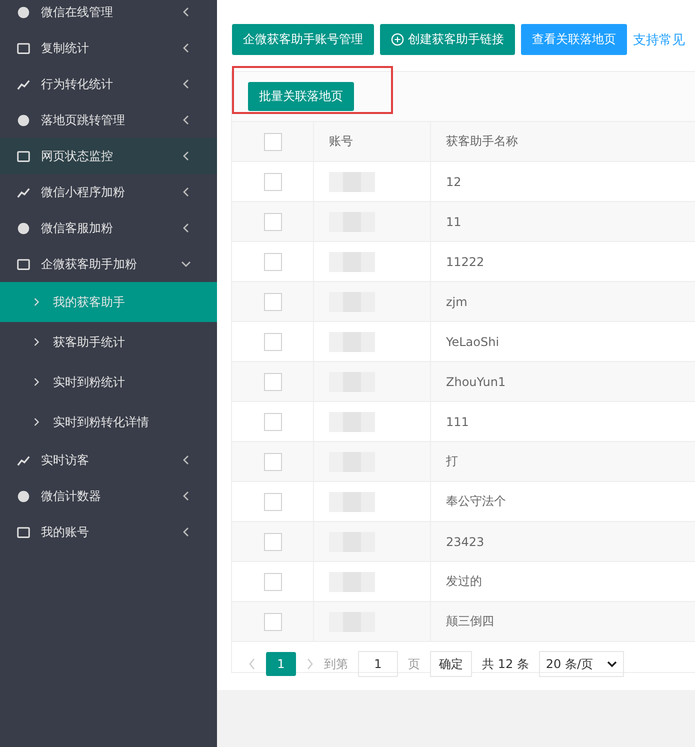  I want to click on sidebar-item: 实时访客, so click(108, 460).